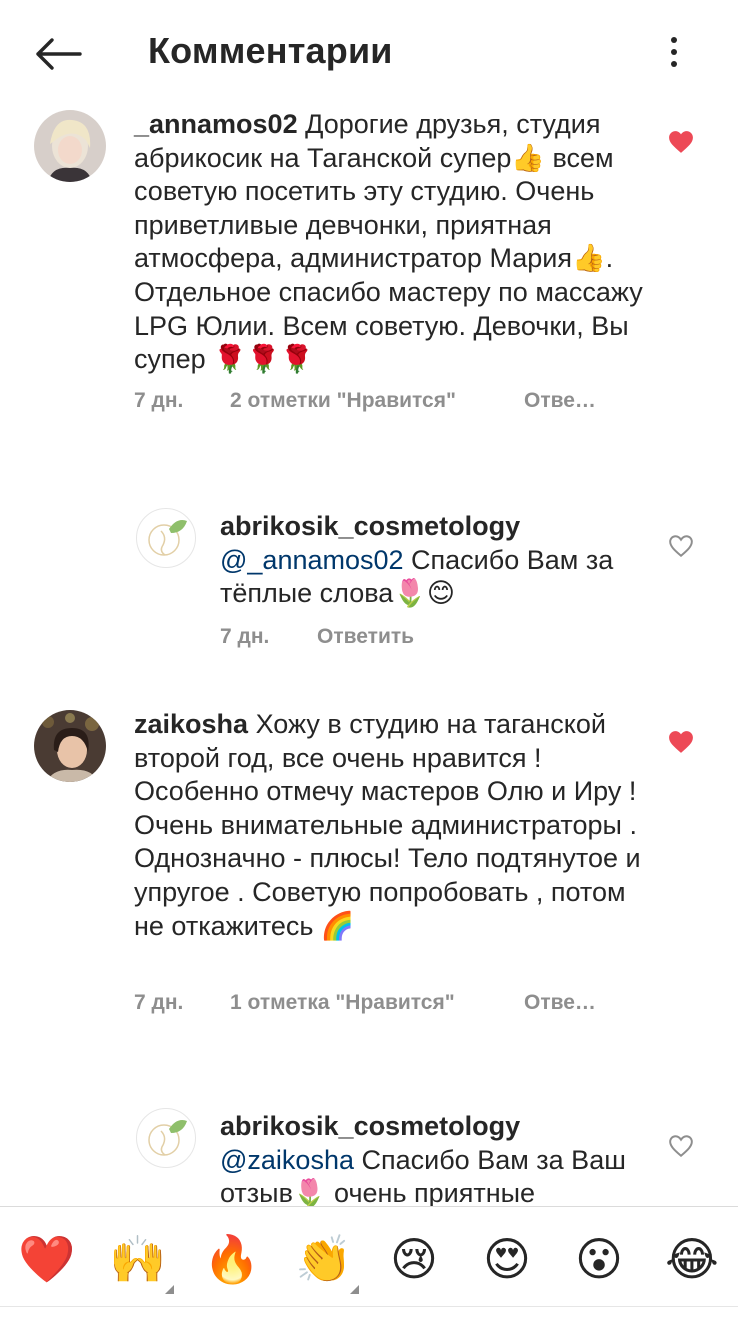 The image size is (738, 1328). I want to click on heart-outline-icon, so click(681, 1146).